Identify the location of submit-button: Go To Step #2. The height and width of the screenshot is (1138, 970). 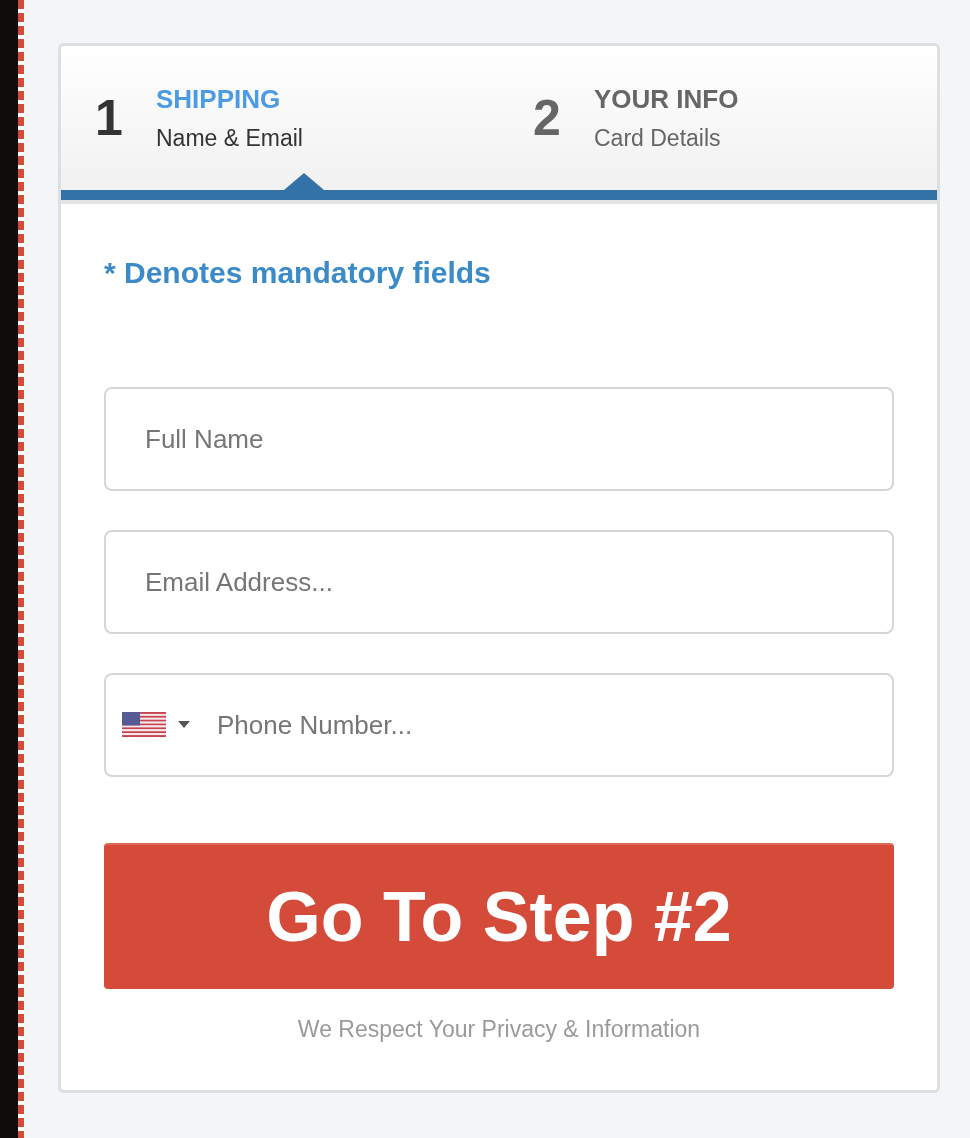
(499, 916).